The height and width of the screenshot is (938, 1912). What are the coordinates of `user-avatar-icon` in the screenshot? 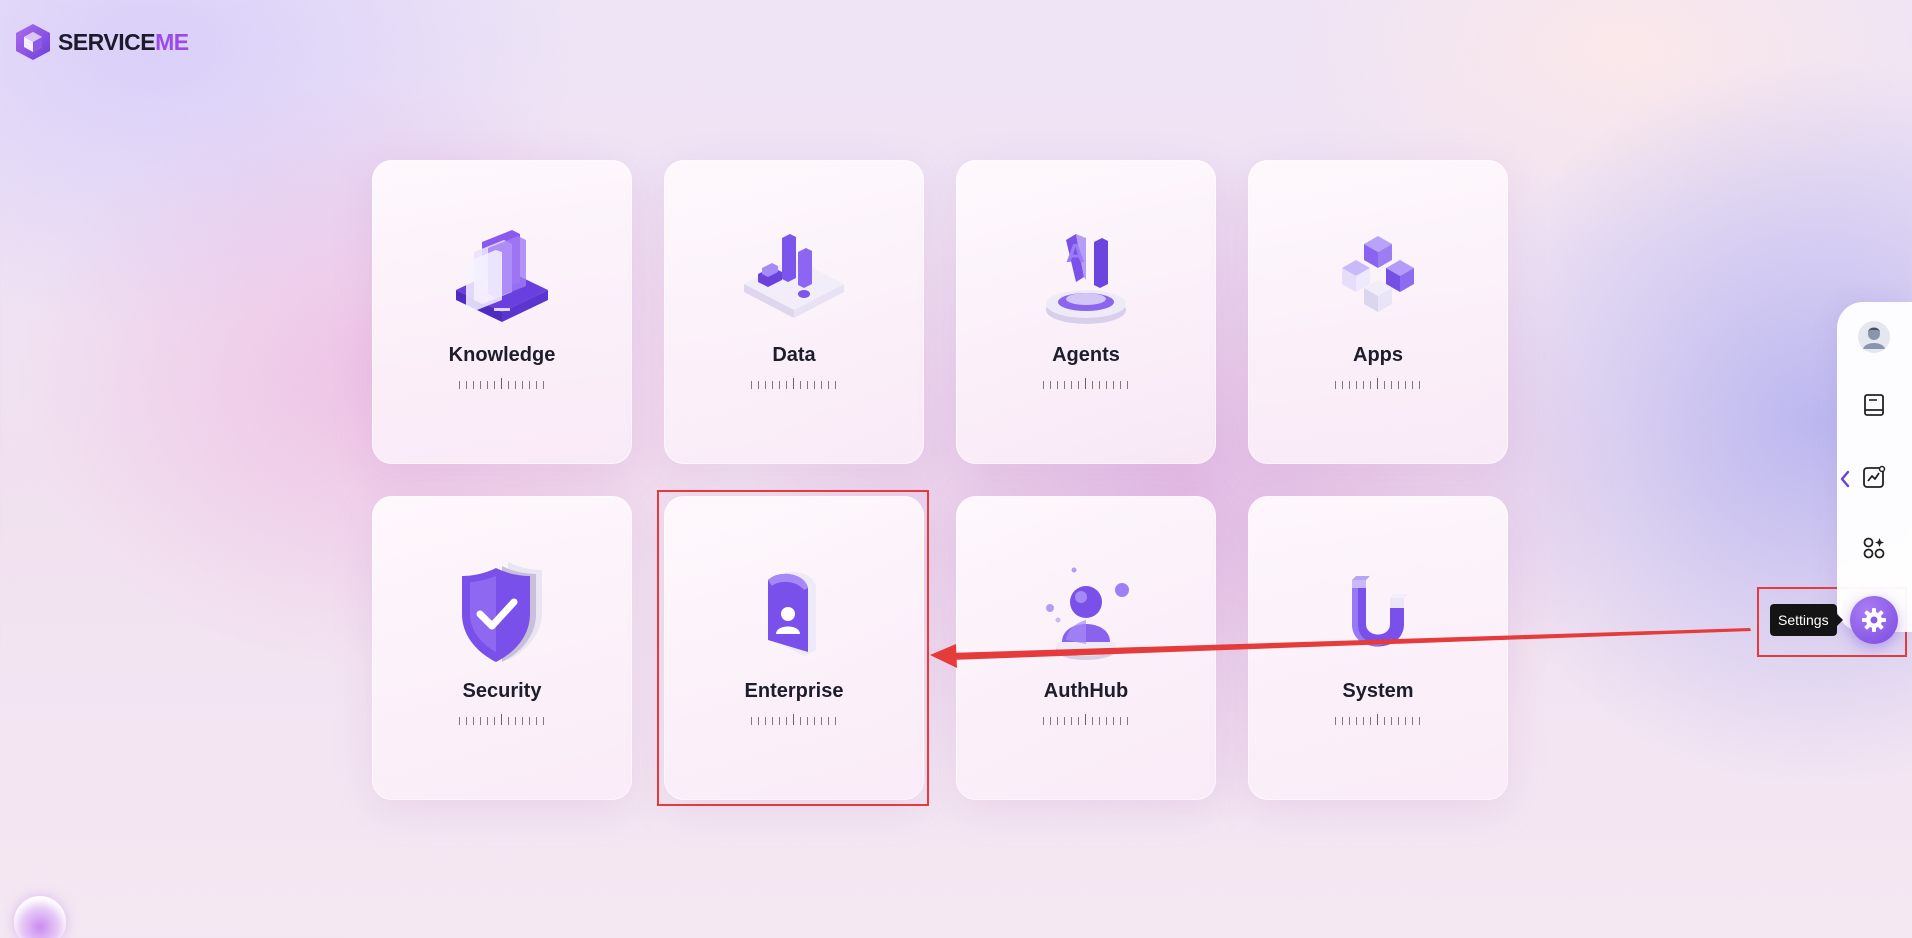 It's located at (1874, 337).